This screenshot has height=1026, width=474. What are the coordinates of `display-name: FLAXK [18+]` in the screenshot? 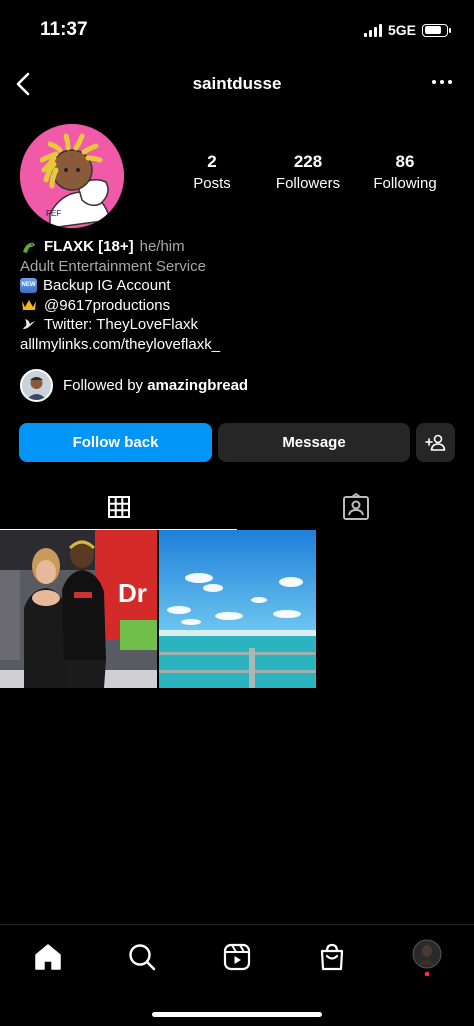 It's located at (89, 246).